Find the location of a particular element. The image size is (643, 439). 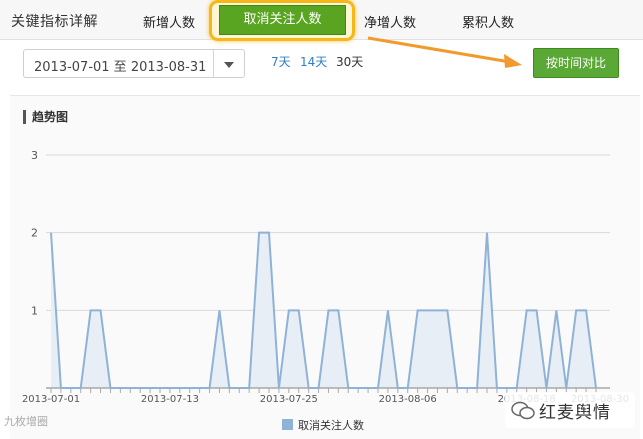

chat-bubbles-icon is located at coordinates (523, 410).